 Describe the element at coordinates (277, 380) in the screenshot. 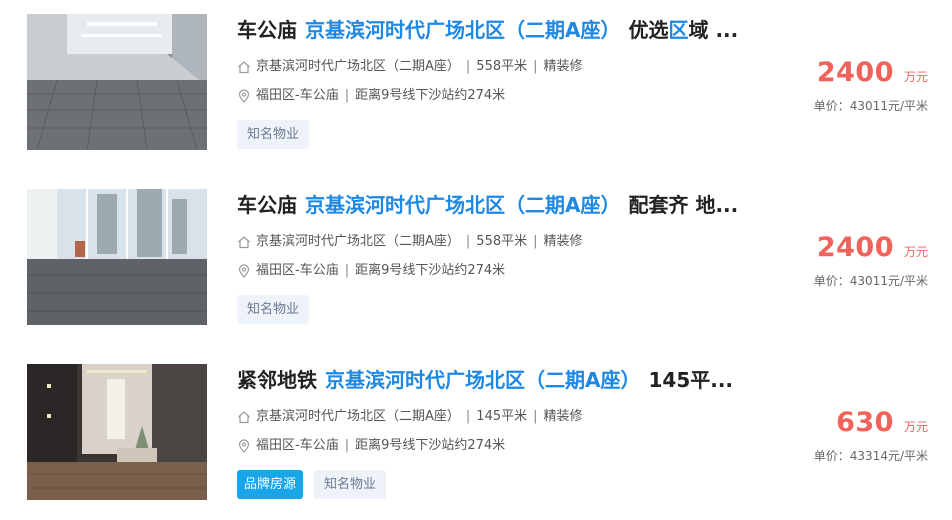

I see `title-prefix: 紧邻地铁` at that location.